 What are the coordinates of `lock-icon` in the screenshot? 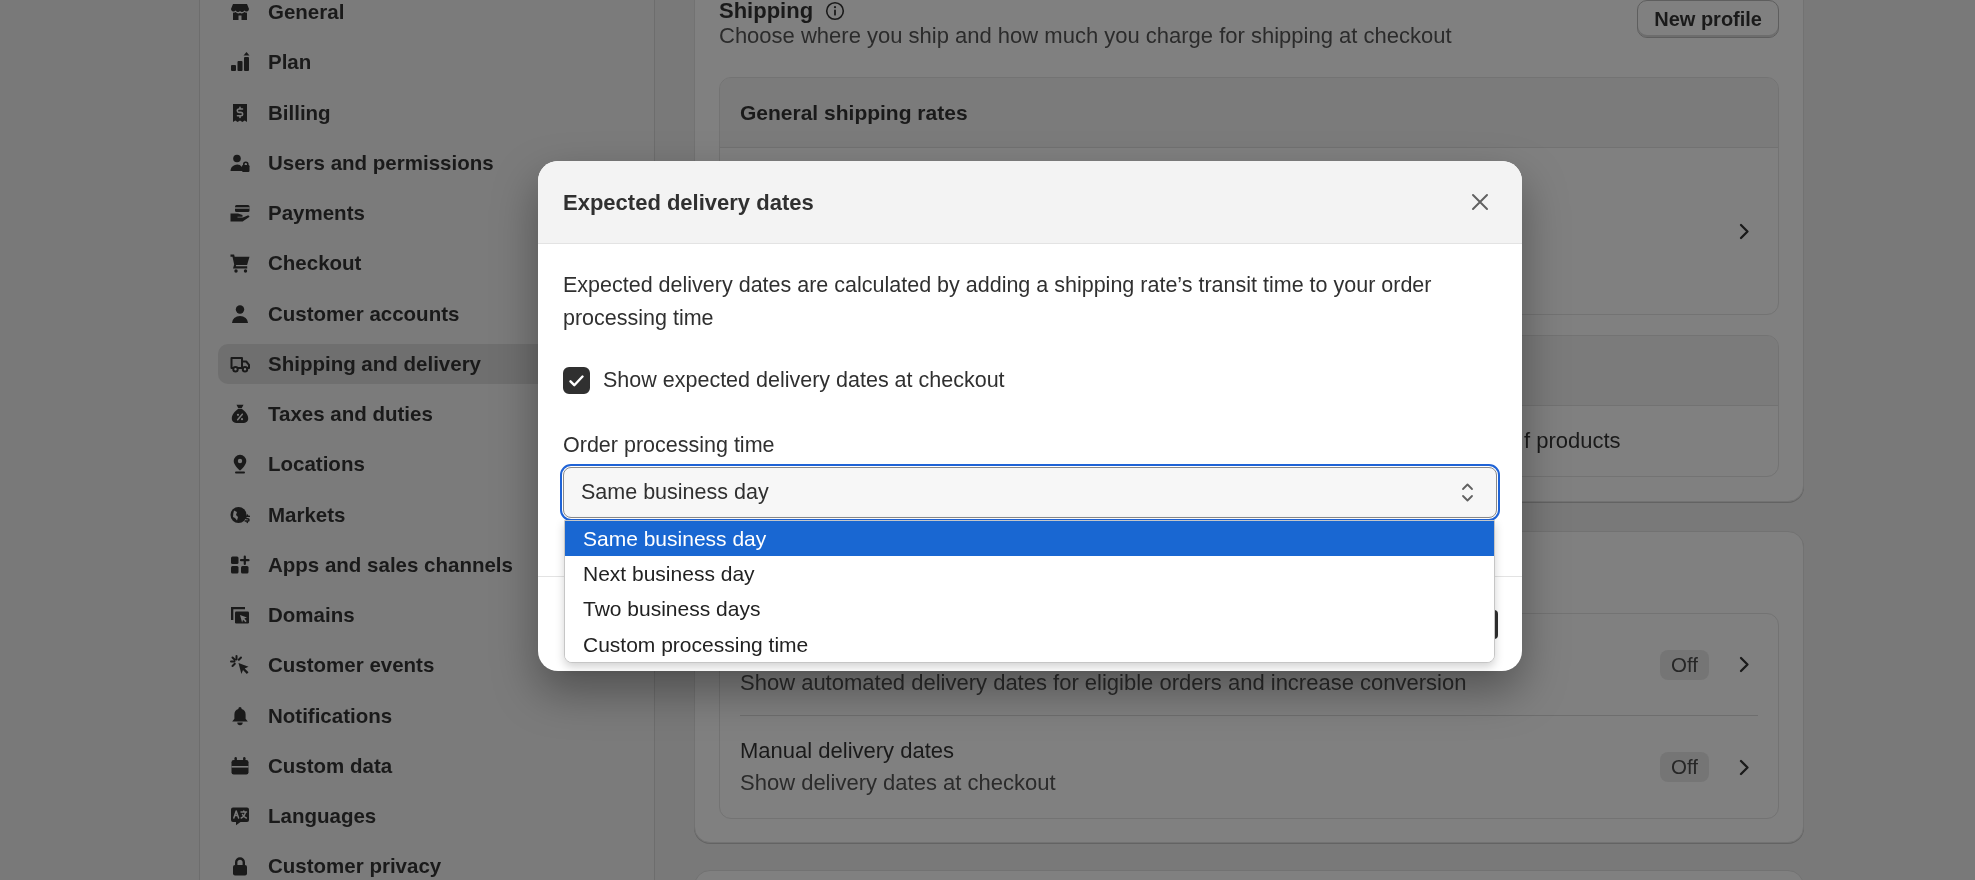 It's located at (240, 866).